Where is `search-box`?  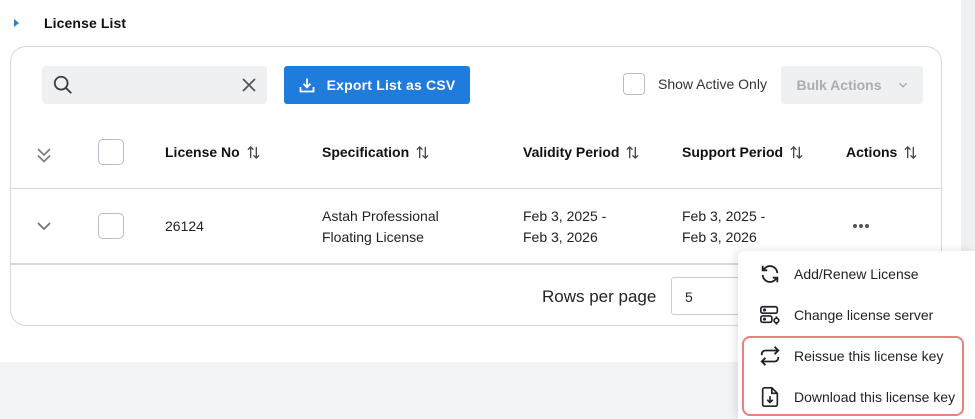
search-box is located at coordinates (154, 85).